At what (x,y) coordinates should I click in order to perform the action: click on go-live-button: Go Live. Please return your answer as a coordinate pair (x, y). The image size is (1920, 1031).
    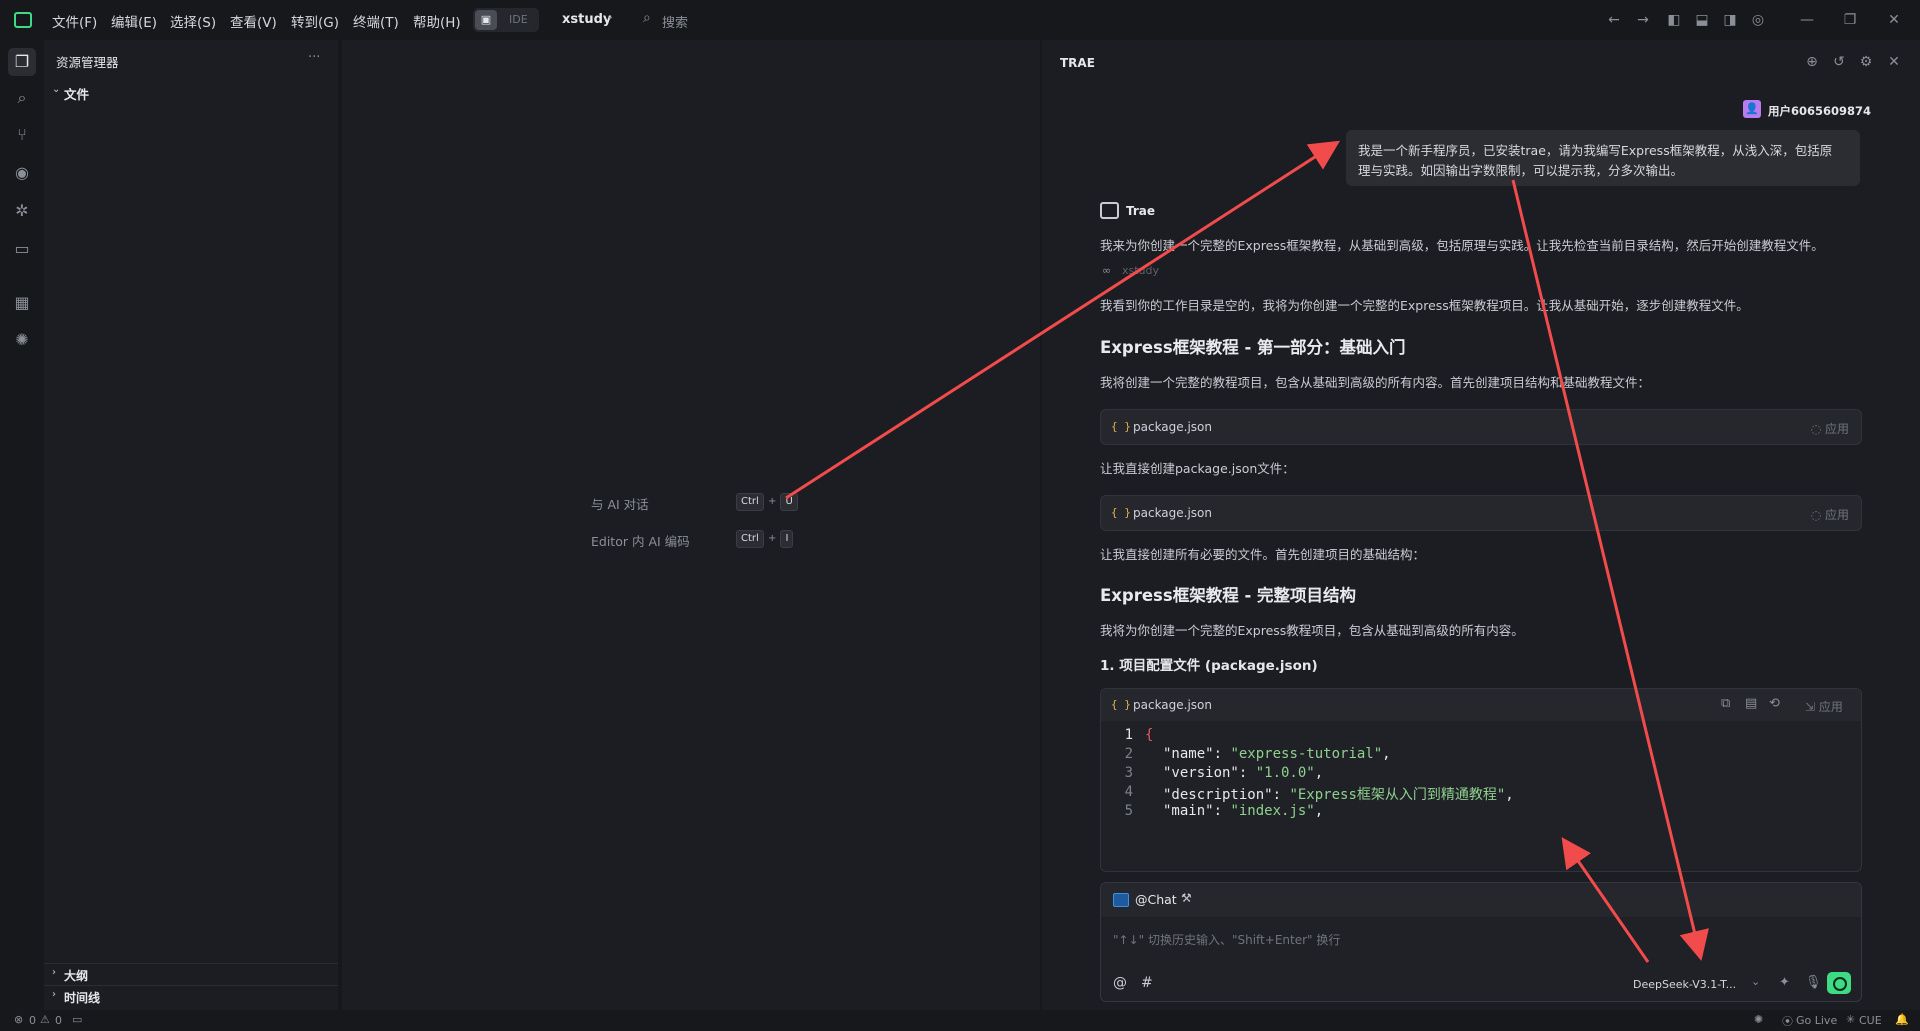
    Looking at the image, I should click on (1816, 1020).